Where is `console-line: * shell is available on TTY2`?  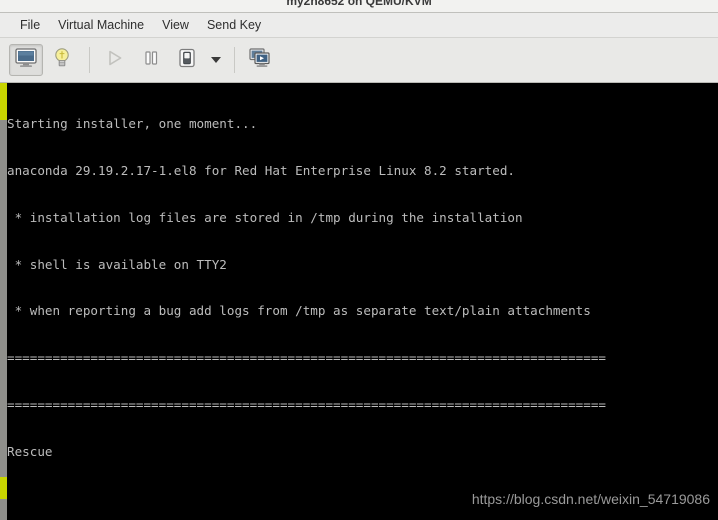
console-line: * shell is available on TTY2 is located at coordinates (117, 264).